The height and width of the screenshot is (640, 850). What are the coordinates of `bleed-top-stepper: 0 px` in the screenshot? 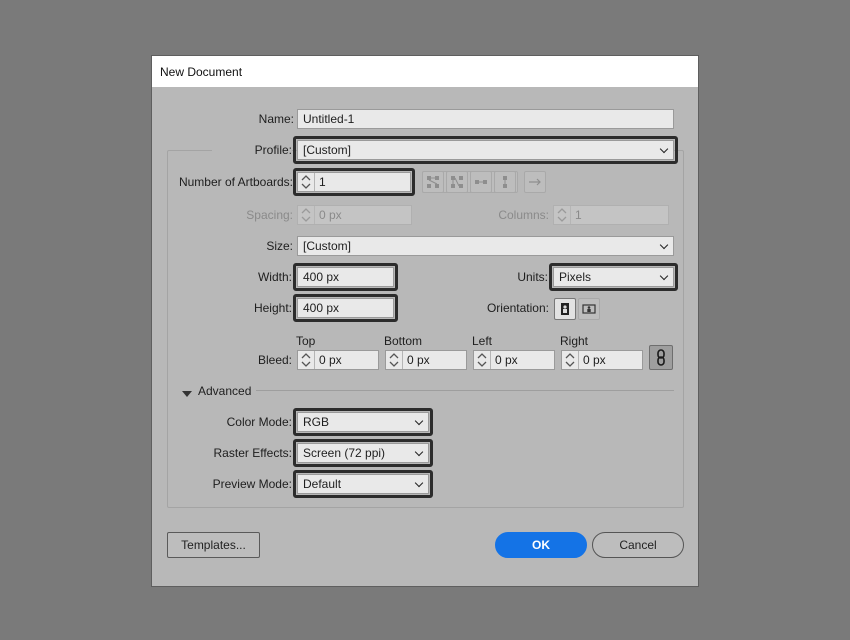 It's located at (338, 360).